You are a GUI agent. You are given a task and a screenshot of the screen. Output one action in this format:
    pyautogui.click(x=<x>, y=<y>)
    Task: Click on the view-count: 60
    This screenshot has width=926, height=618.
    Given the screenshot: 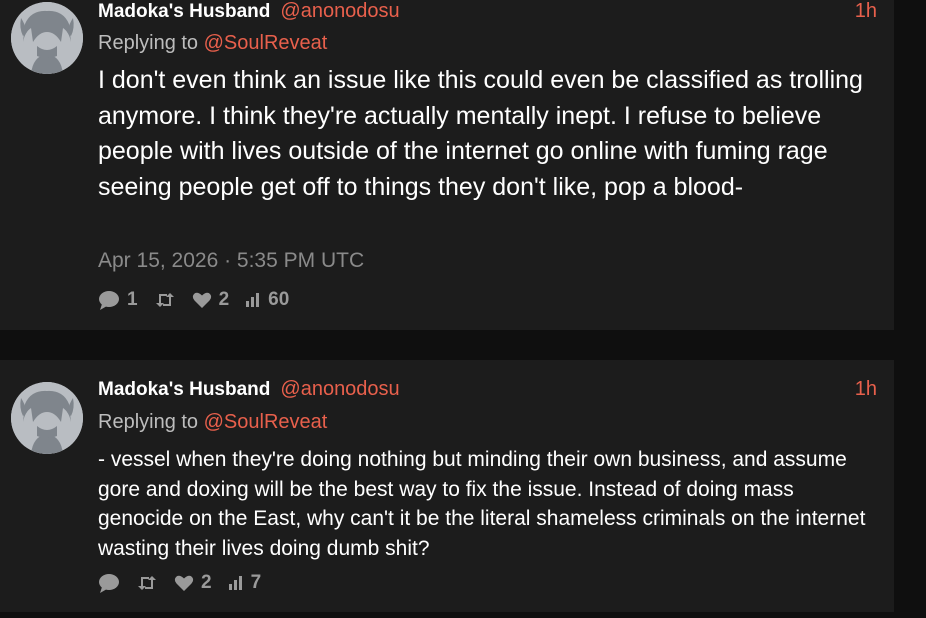 What is the action you would take?
    pyautogui.click(x=279, y=299)
    